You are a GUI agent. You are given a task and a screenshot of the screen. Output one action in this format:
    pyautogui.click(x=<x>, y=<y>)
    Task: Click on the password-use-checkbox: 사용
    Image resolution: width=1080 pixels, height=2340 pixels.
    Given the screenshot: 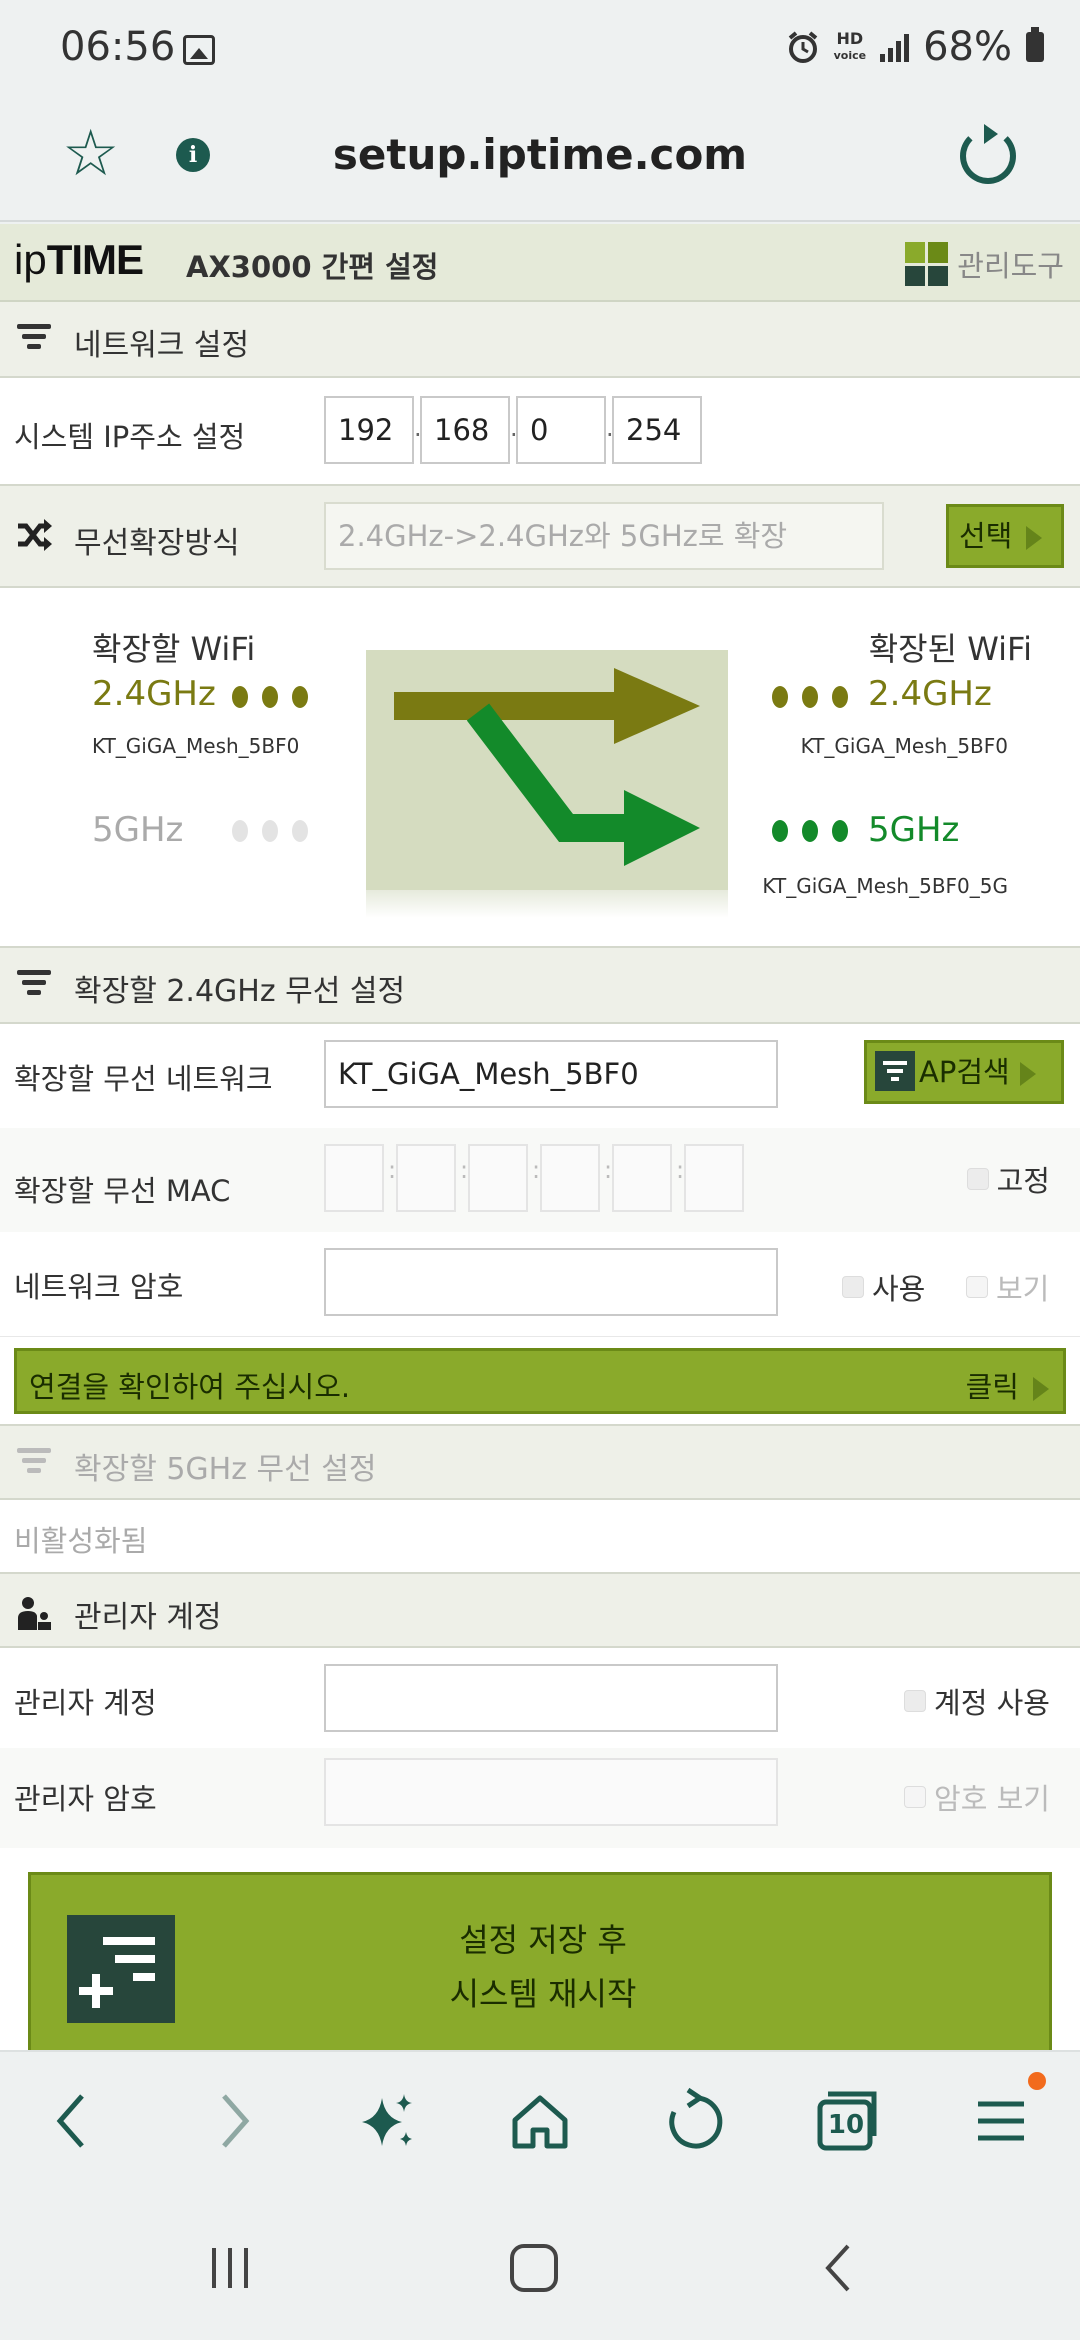 What is the action you would take?
    pyautogui.click(x=883, y=1287)
    